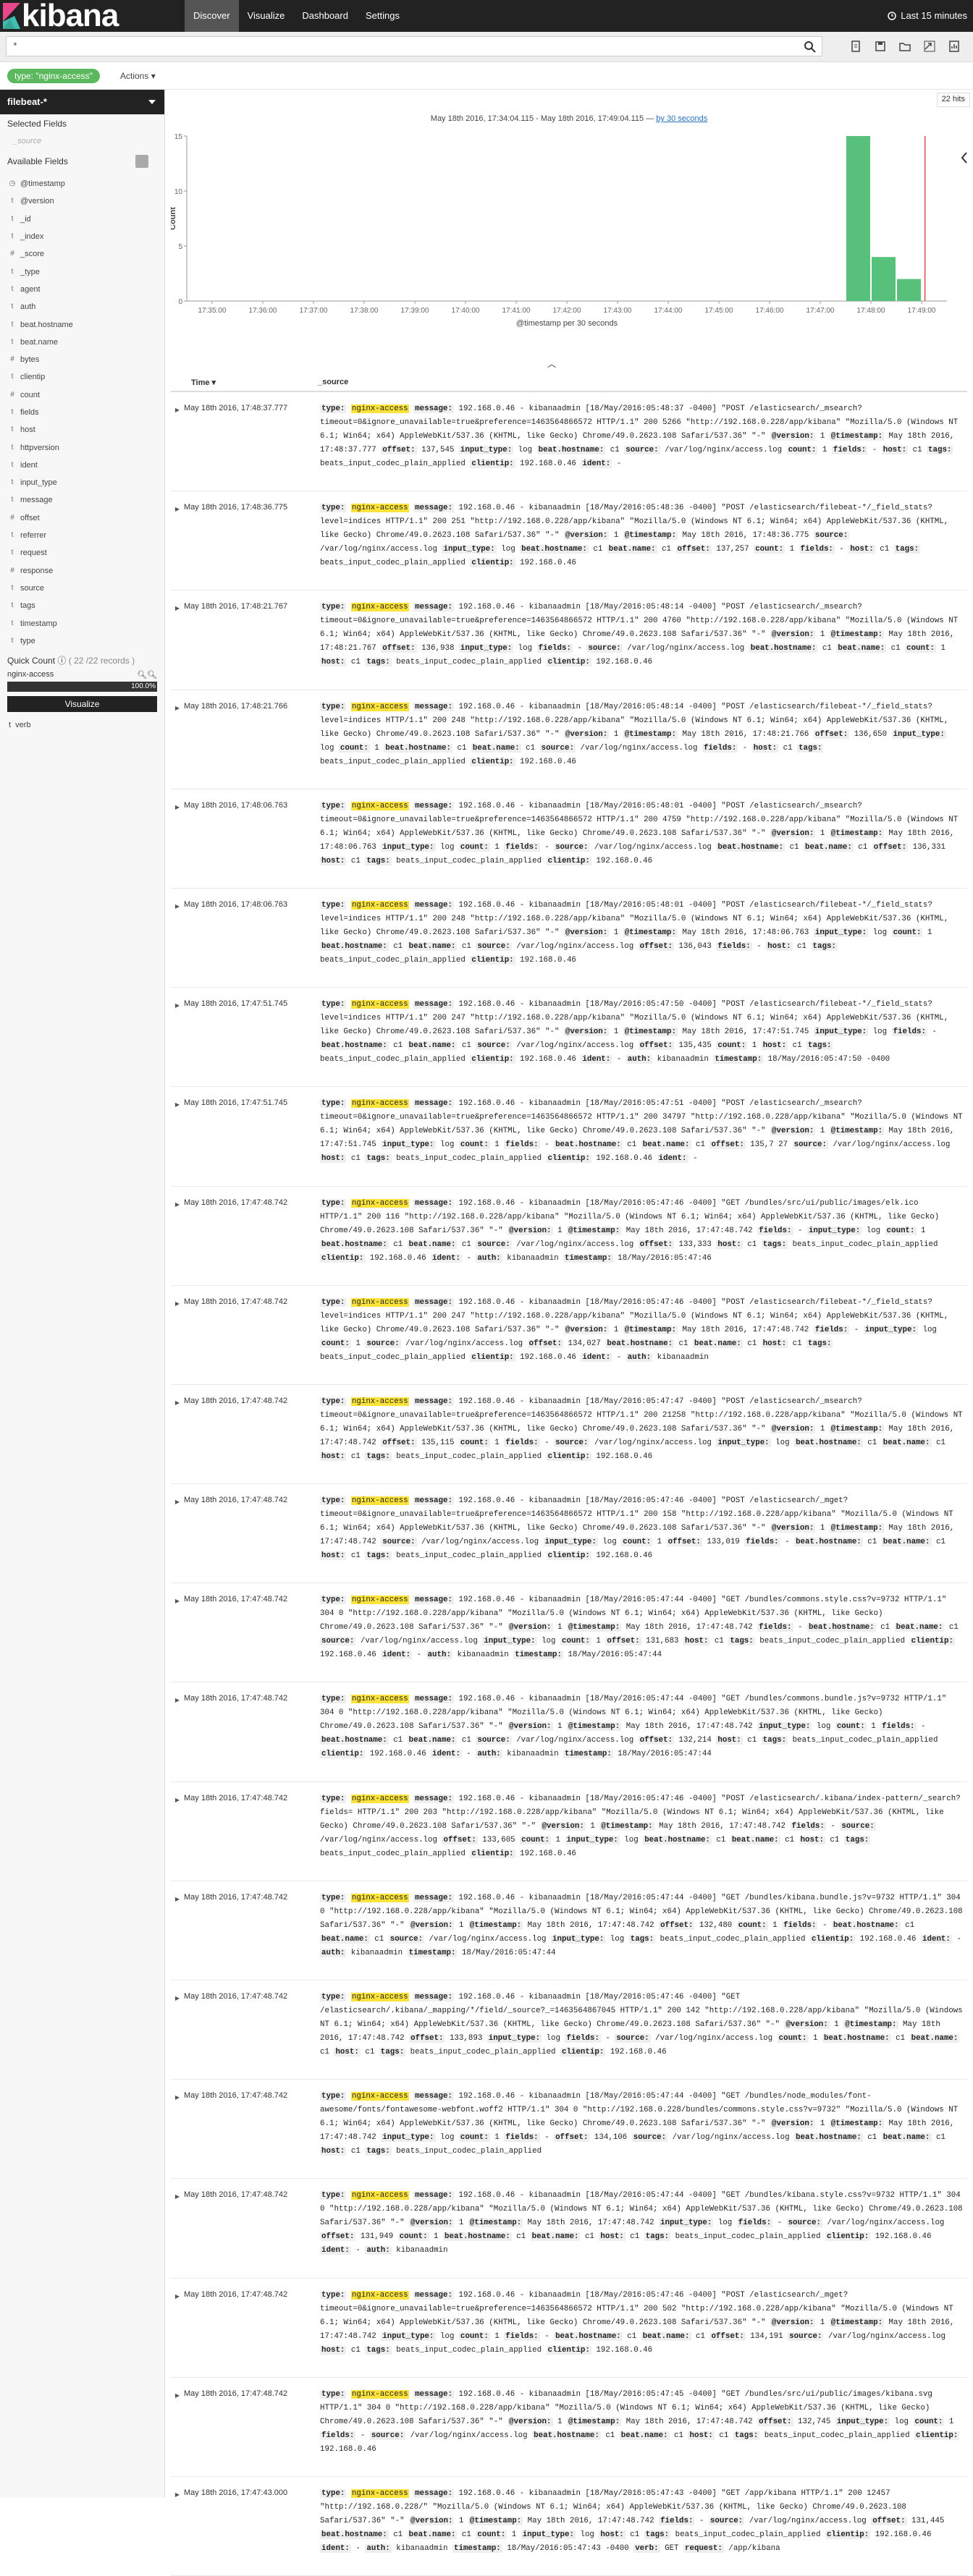 The image size is (973, 2576). What do you see at coordinates (141, 161) in the screenshot?
I see `gear-icon` at bounding box center [141, 161].